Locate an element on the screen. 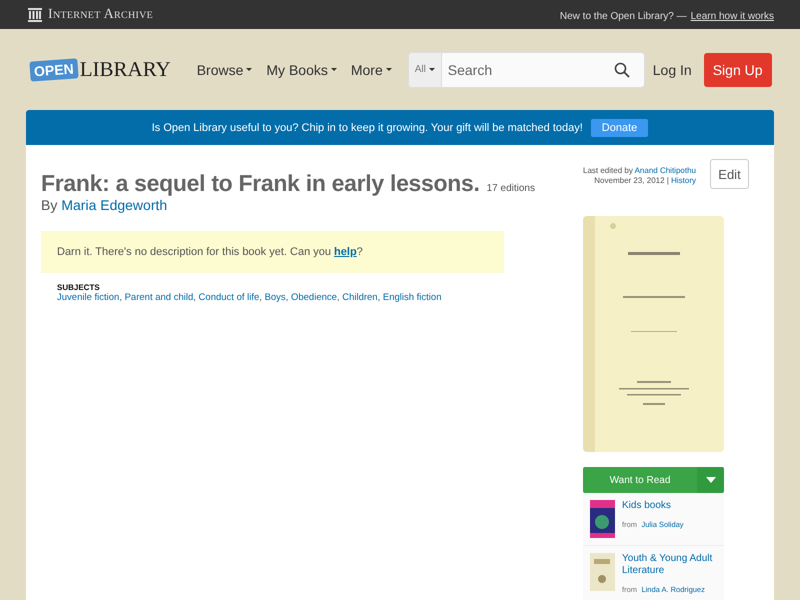 The height and width of the screenshot is (600, 800). description-text: Darn it. There's no description for this book yet. Can you help? is located at coordinates (210, 252).